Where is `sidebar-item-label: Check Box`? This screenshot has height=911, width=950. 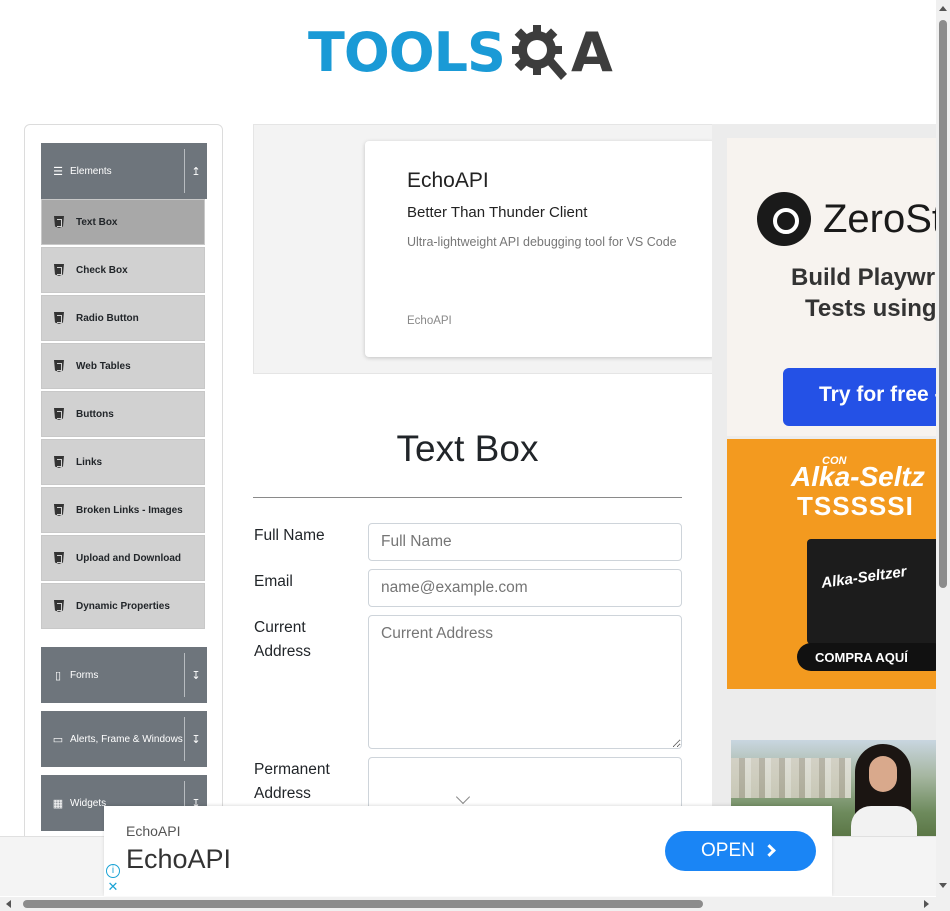
sidebar-item-label: Check Box is located at coordinates (102, 270).